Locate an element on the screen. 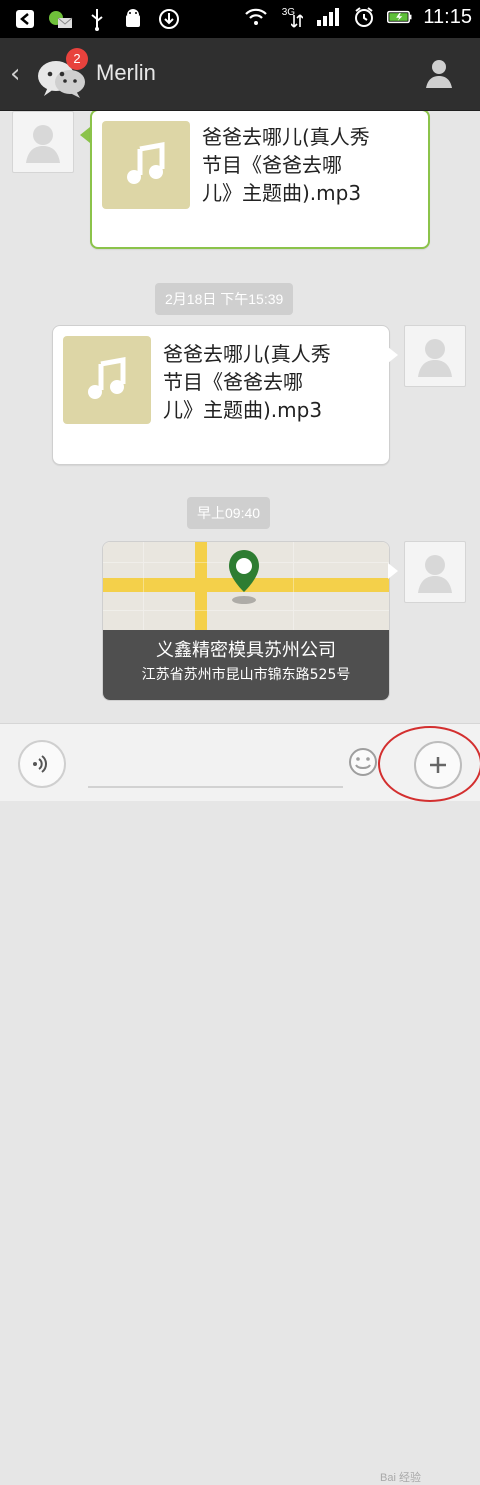 The image size is (480, 1485). wifi-icon is located at coordinates (256, 17).